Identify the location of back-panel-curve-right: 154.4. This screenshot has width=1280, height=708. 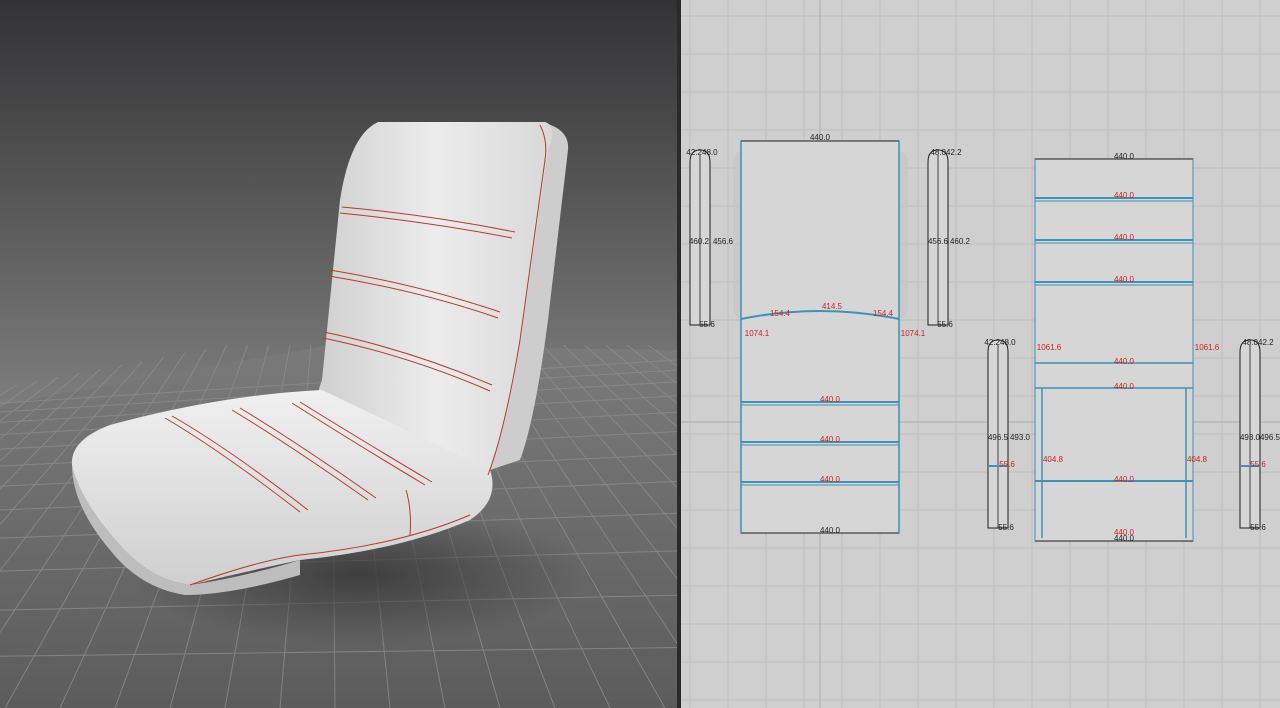
(883, 313).